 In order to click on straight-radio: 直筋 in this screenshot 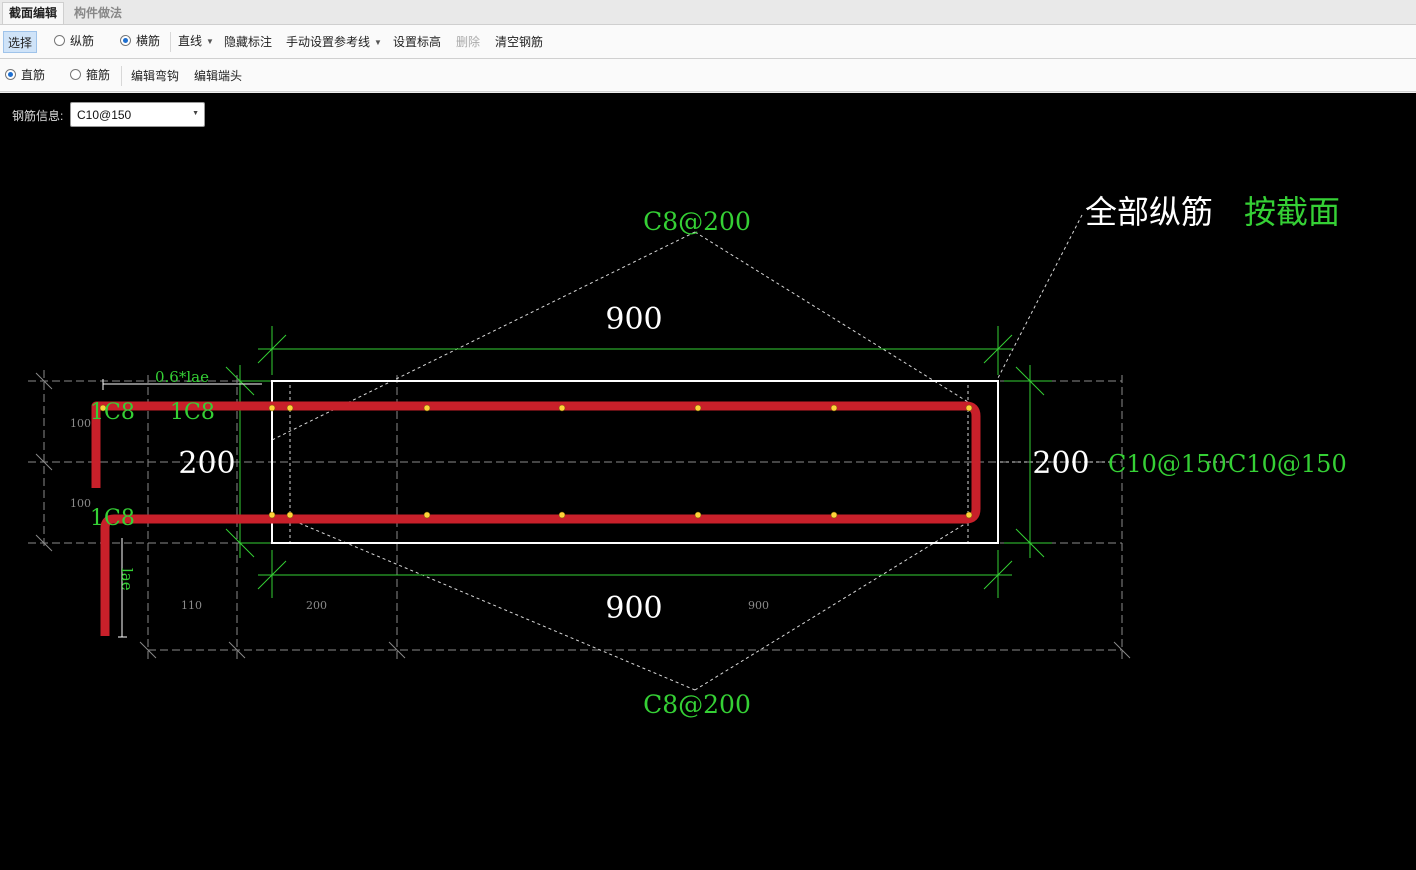, I will do `click(25, 75)`.